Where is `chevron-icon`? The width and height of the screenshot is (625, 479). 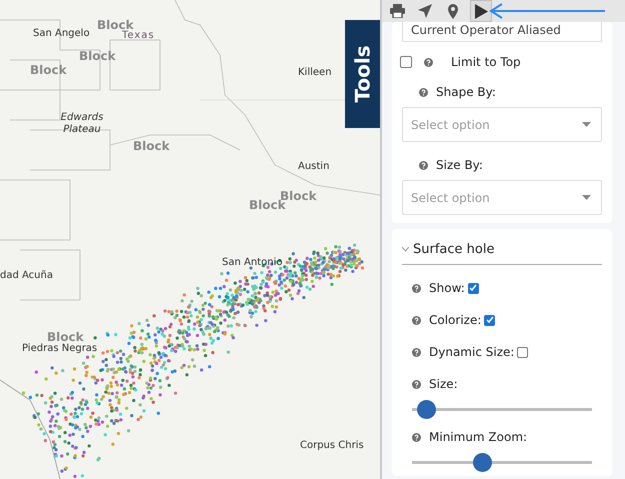 chevron-icon is located at coordinates (405, 249).